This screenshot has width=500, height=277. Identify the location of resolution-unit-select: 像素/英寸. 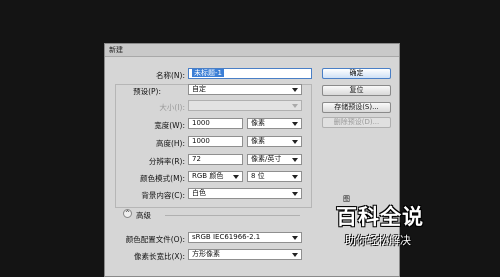
(274, 159).